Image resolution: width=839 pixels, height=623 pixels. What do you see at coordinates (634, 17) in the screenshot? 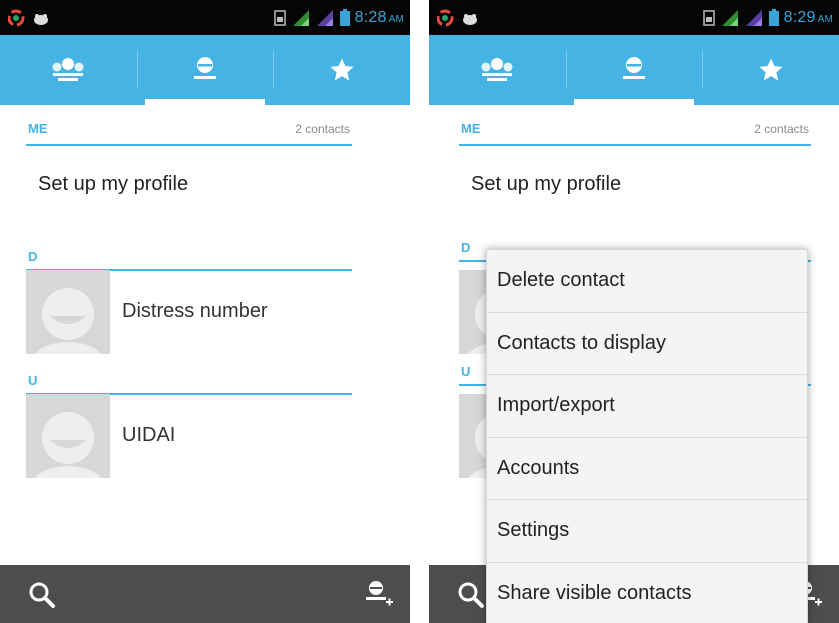
I see `status-bar: 8:29 AM` at bounding box center [634, 17].